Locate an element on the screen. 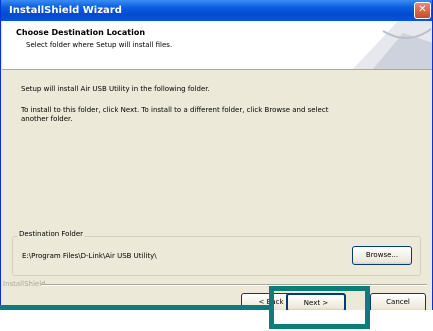 The height and width of the screenshot is (331, 433). cancel-button: Cancel is located at coordinates (398, 301).